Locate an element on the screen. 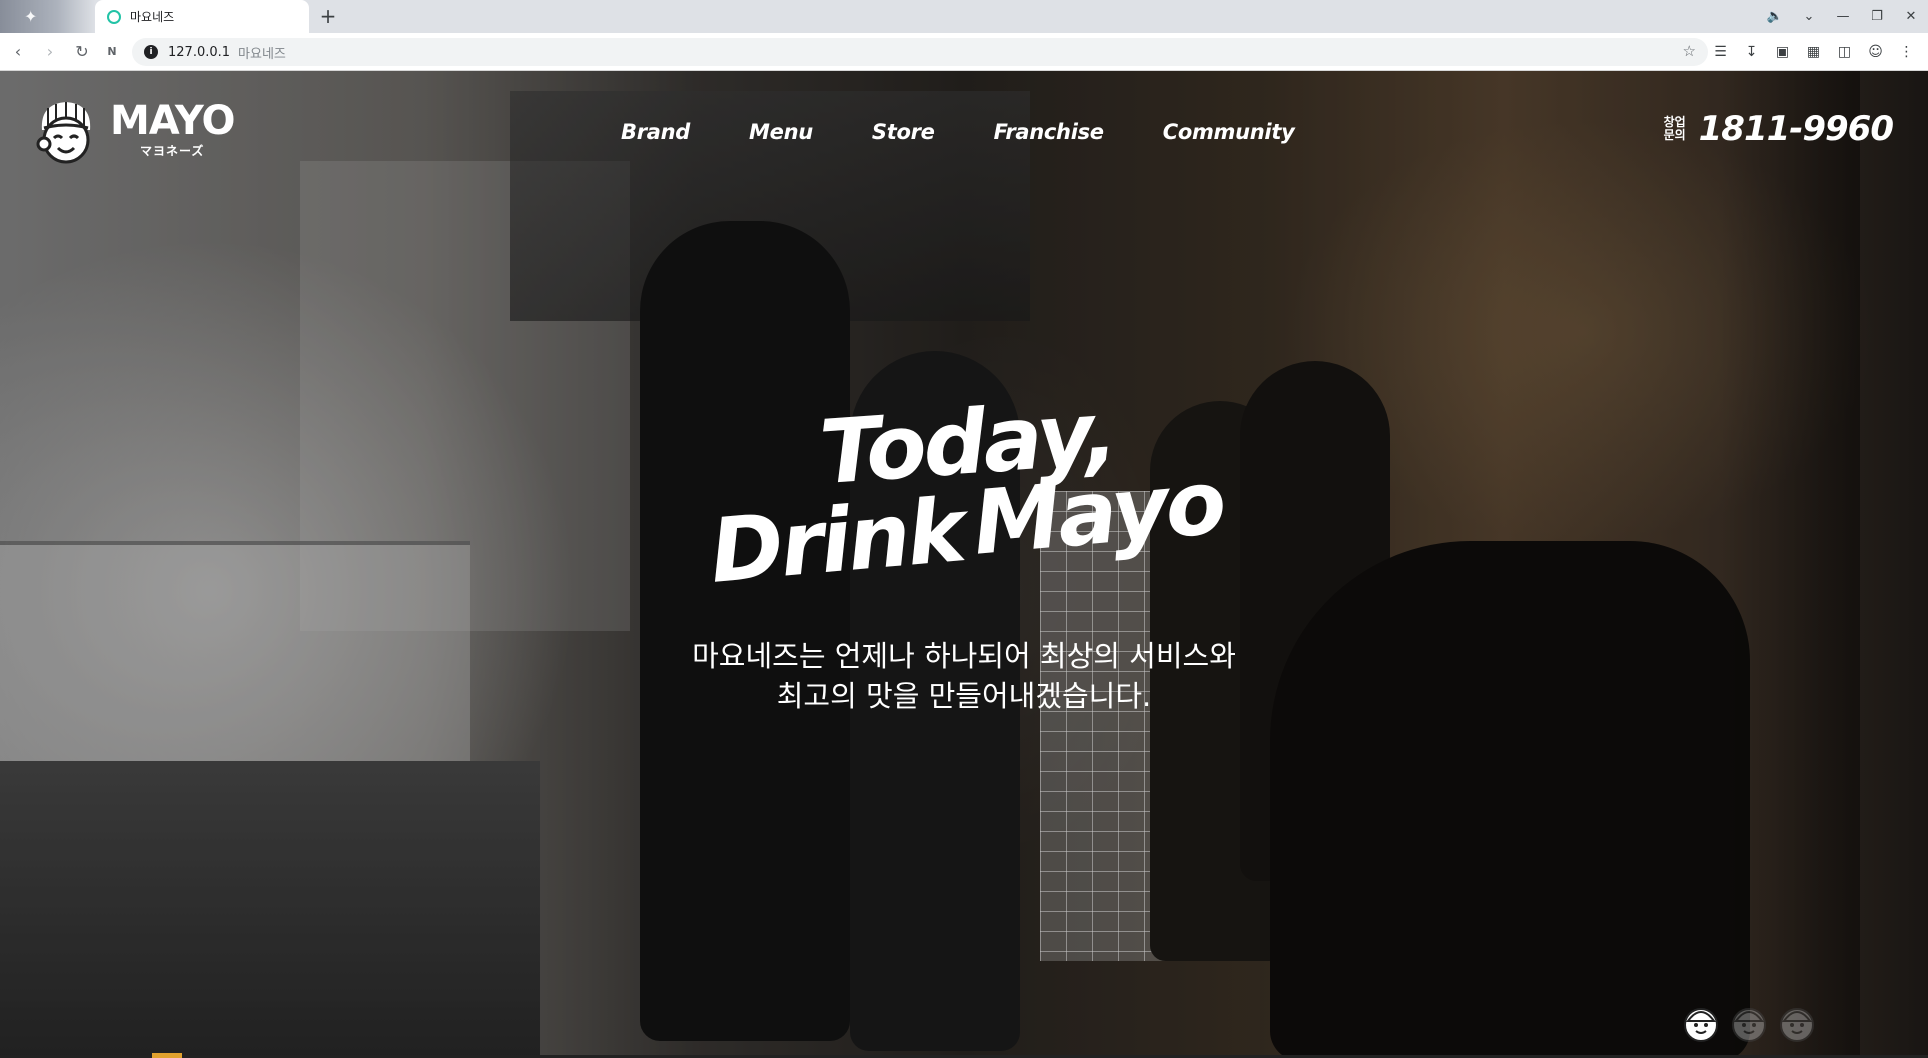  headline-line2a: Drink is located at coordinates (836, 540).